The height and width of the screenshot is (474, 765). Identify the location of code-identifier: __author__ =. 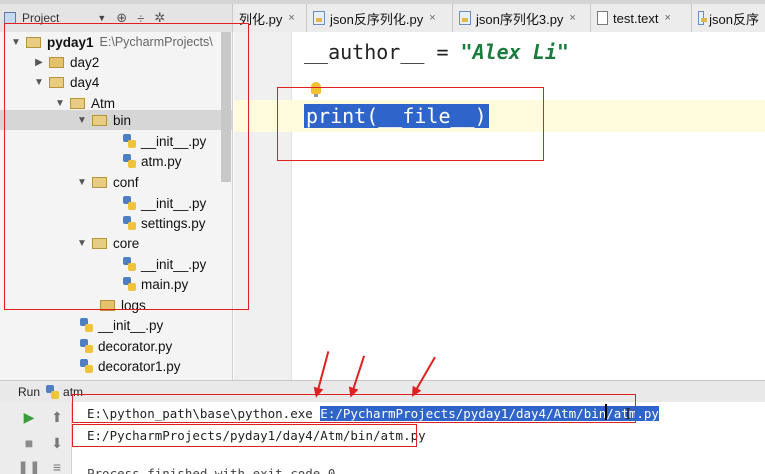
(382, 52).